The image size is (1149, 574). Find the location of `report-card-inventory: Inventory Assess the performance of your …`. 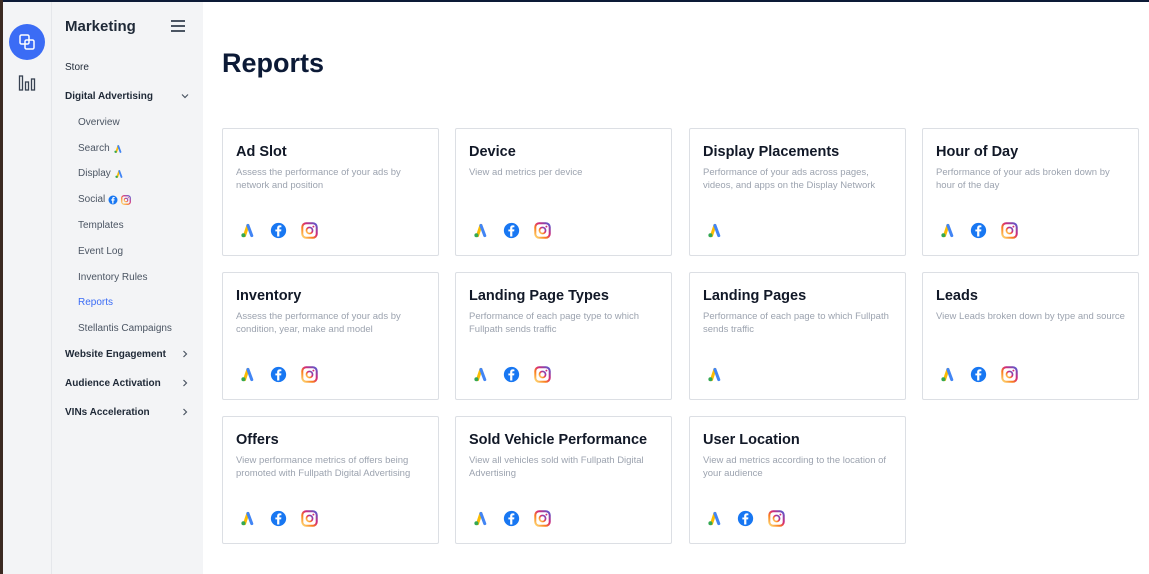

report-card-inventory: Inventory Assess the performance of your … is located at coordinates (330, 336).